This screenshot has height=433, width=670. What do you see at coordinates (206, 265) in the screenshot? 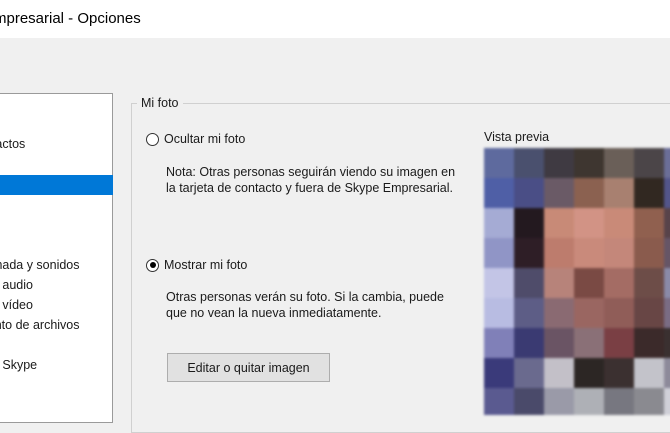
I see `show-photo-label: Mostrar mi foto` at bounding box center [206, 265].